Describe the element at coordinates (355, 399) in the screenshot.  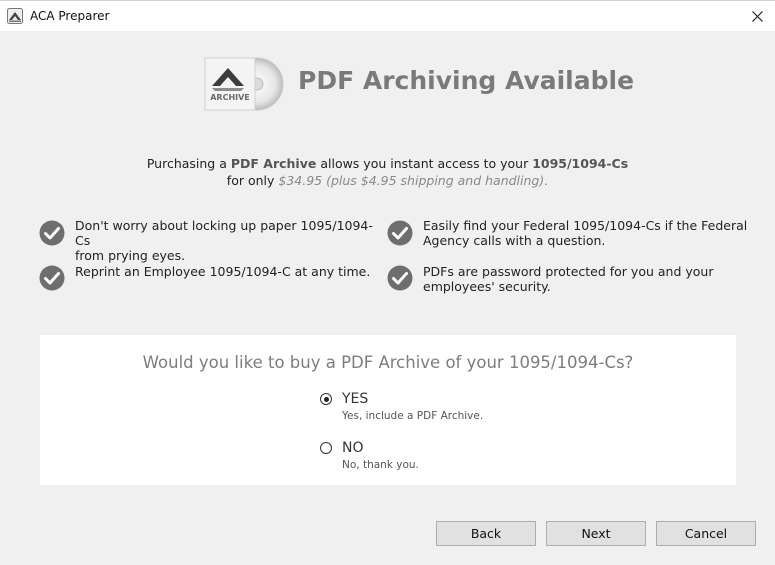
I see `radio-yes-label: YES` at that location.